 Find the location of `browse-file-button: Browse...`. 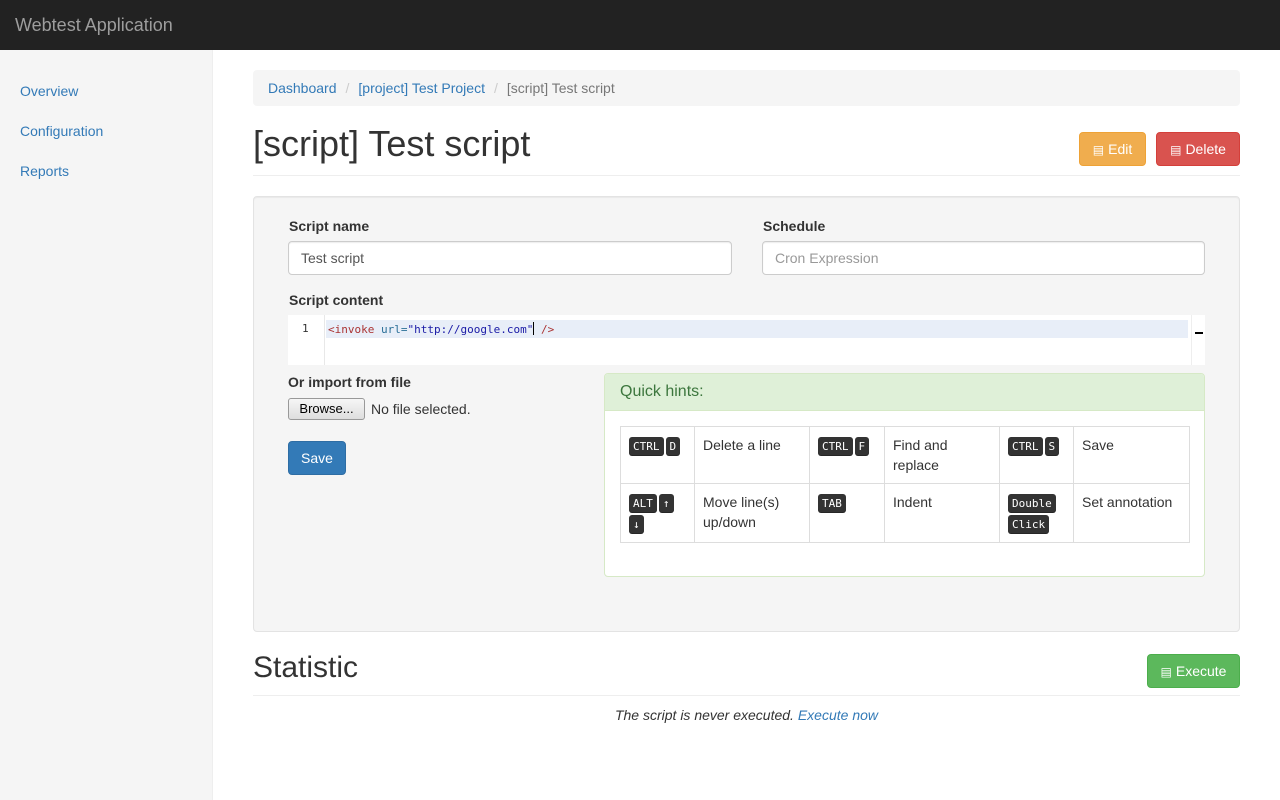

browse-file-button: Browse... is located at coordinates (326, 409).